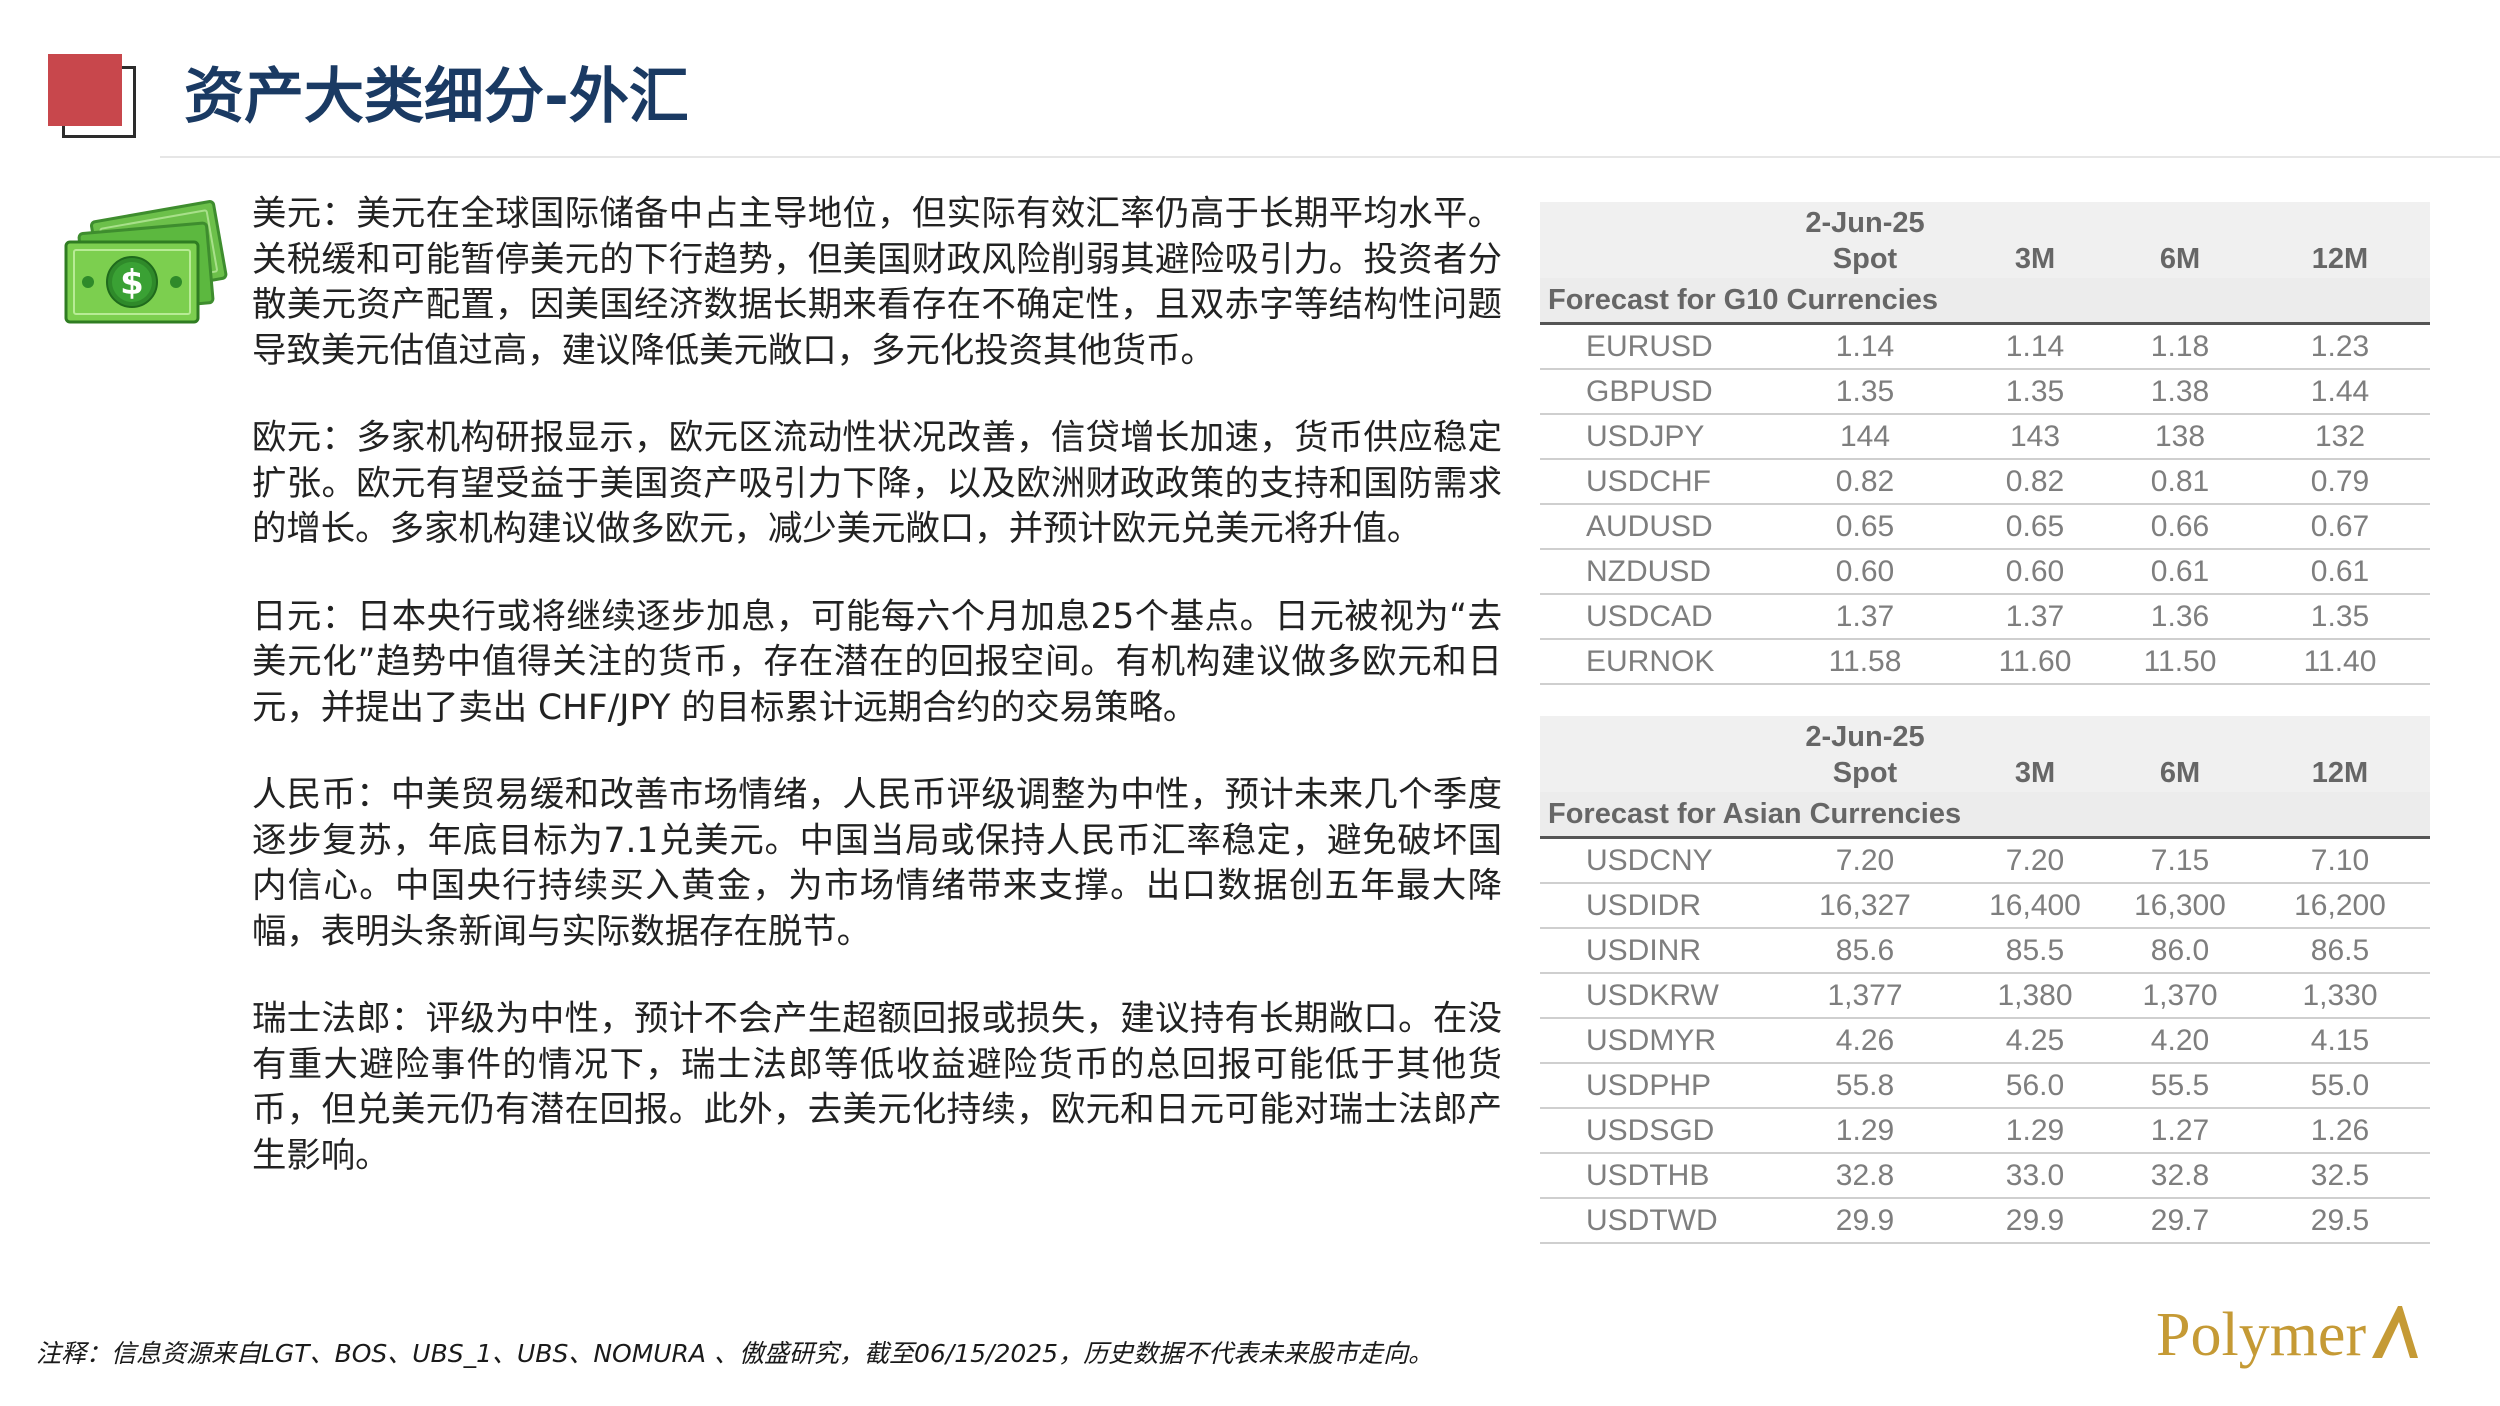 This screenshot has height=1406, width=2500. Describe the element at coordinates (2340, 437) in the screenshot. I see `forecast-value-cell: 132` at that location.